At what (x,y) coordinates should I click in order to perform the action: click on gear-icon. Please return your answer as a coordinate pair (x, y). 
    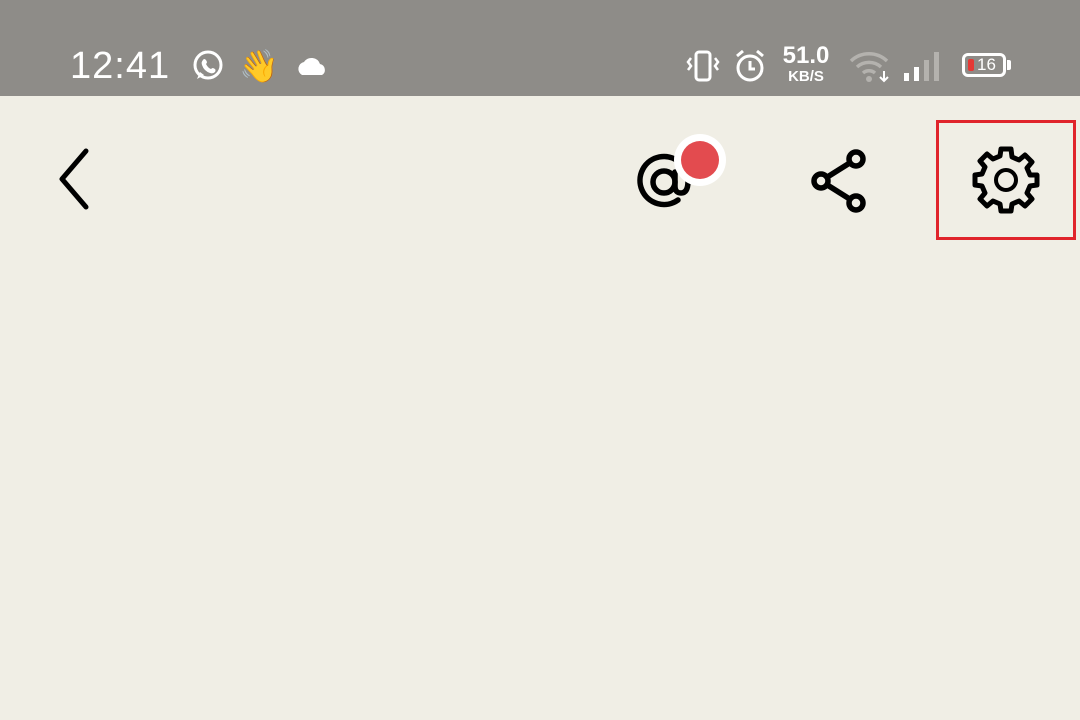
    Looking at the image, I should click on (1006, 180).